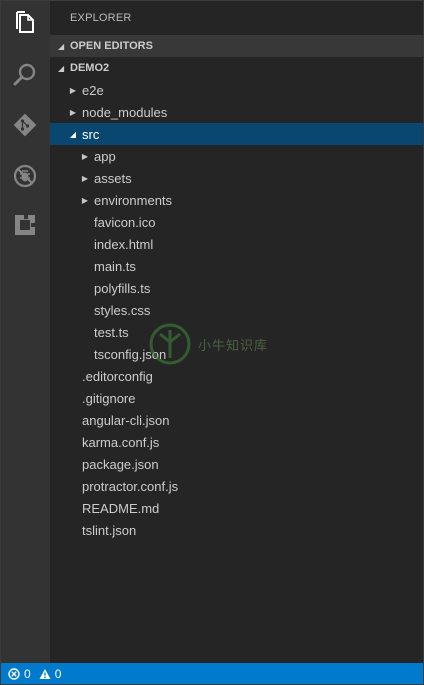 This screenshot has width=424, height=685. Describe the element at coordinates (237, 420) in the screenshot. I see `tree-file-row: angular-cli.json` at that location.